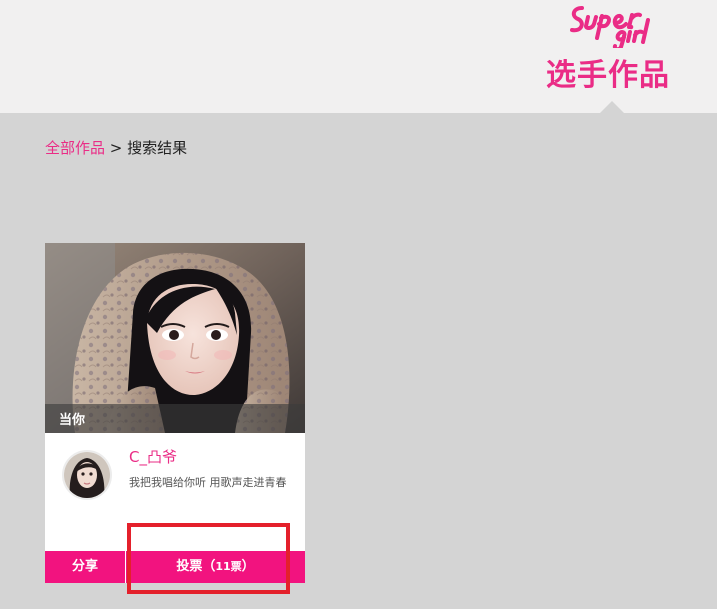 The height and width of the screenshot is (609, 717). I want to click on breadcrumb: 全部作品 > 搜索结果, so click(116, 147).